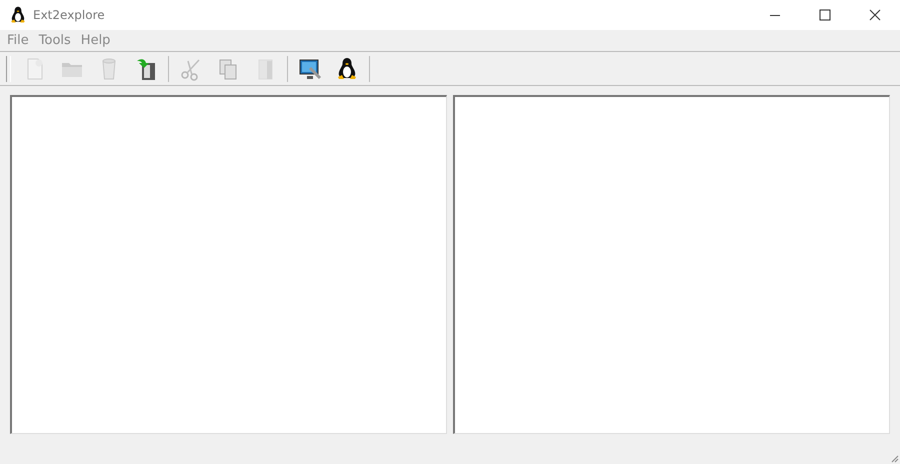  Describe the element at coordinates (96, 40) in the screenshot. I see `menu-item: Help` at that location.